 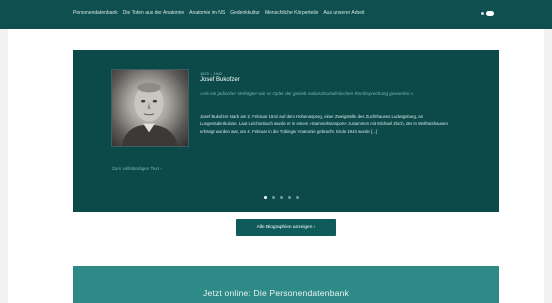 What do you see at coordinates (482, 13) in the screenshot?
I see `toggle-icon` at bounding box center [482, 13].